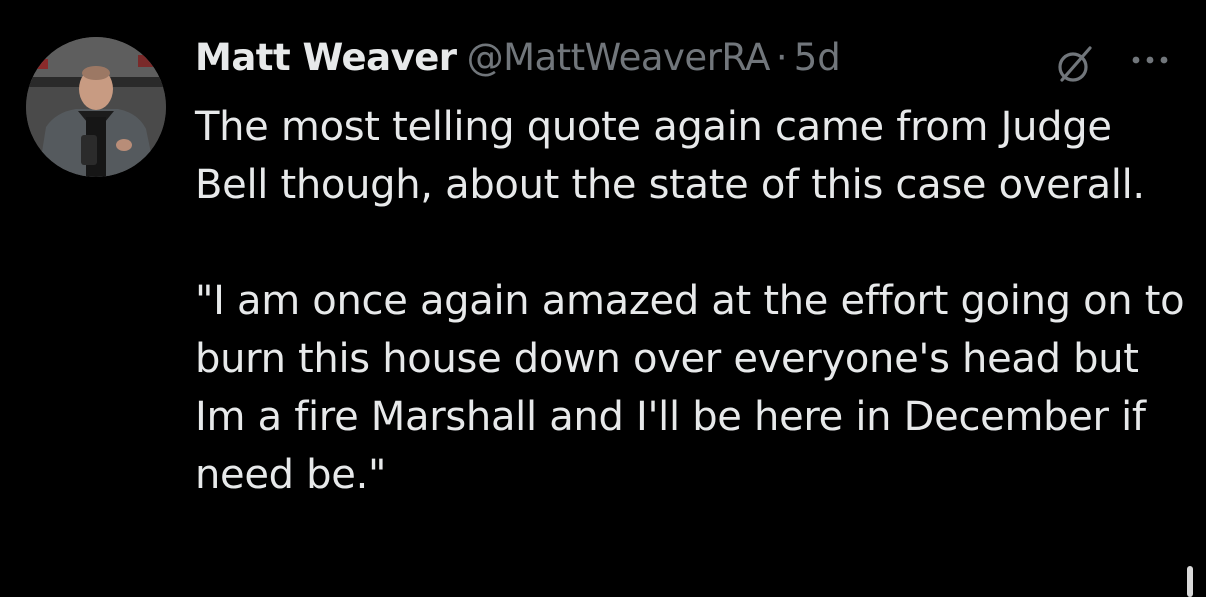  I want to click on author-handle: @MattWeaverRA, so click(619, 57).